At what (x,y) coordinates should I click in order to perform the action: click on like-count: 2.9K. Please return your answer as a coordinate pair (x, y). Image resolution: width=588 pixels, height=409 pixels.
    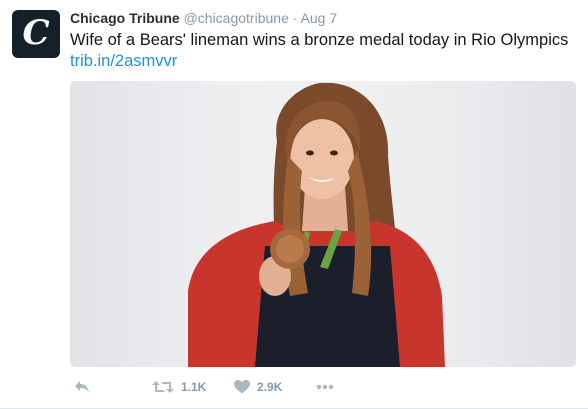
    Looking at the image, I should click on (270, 387).